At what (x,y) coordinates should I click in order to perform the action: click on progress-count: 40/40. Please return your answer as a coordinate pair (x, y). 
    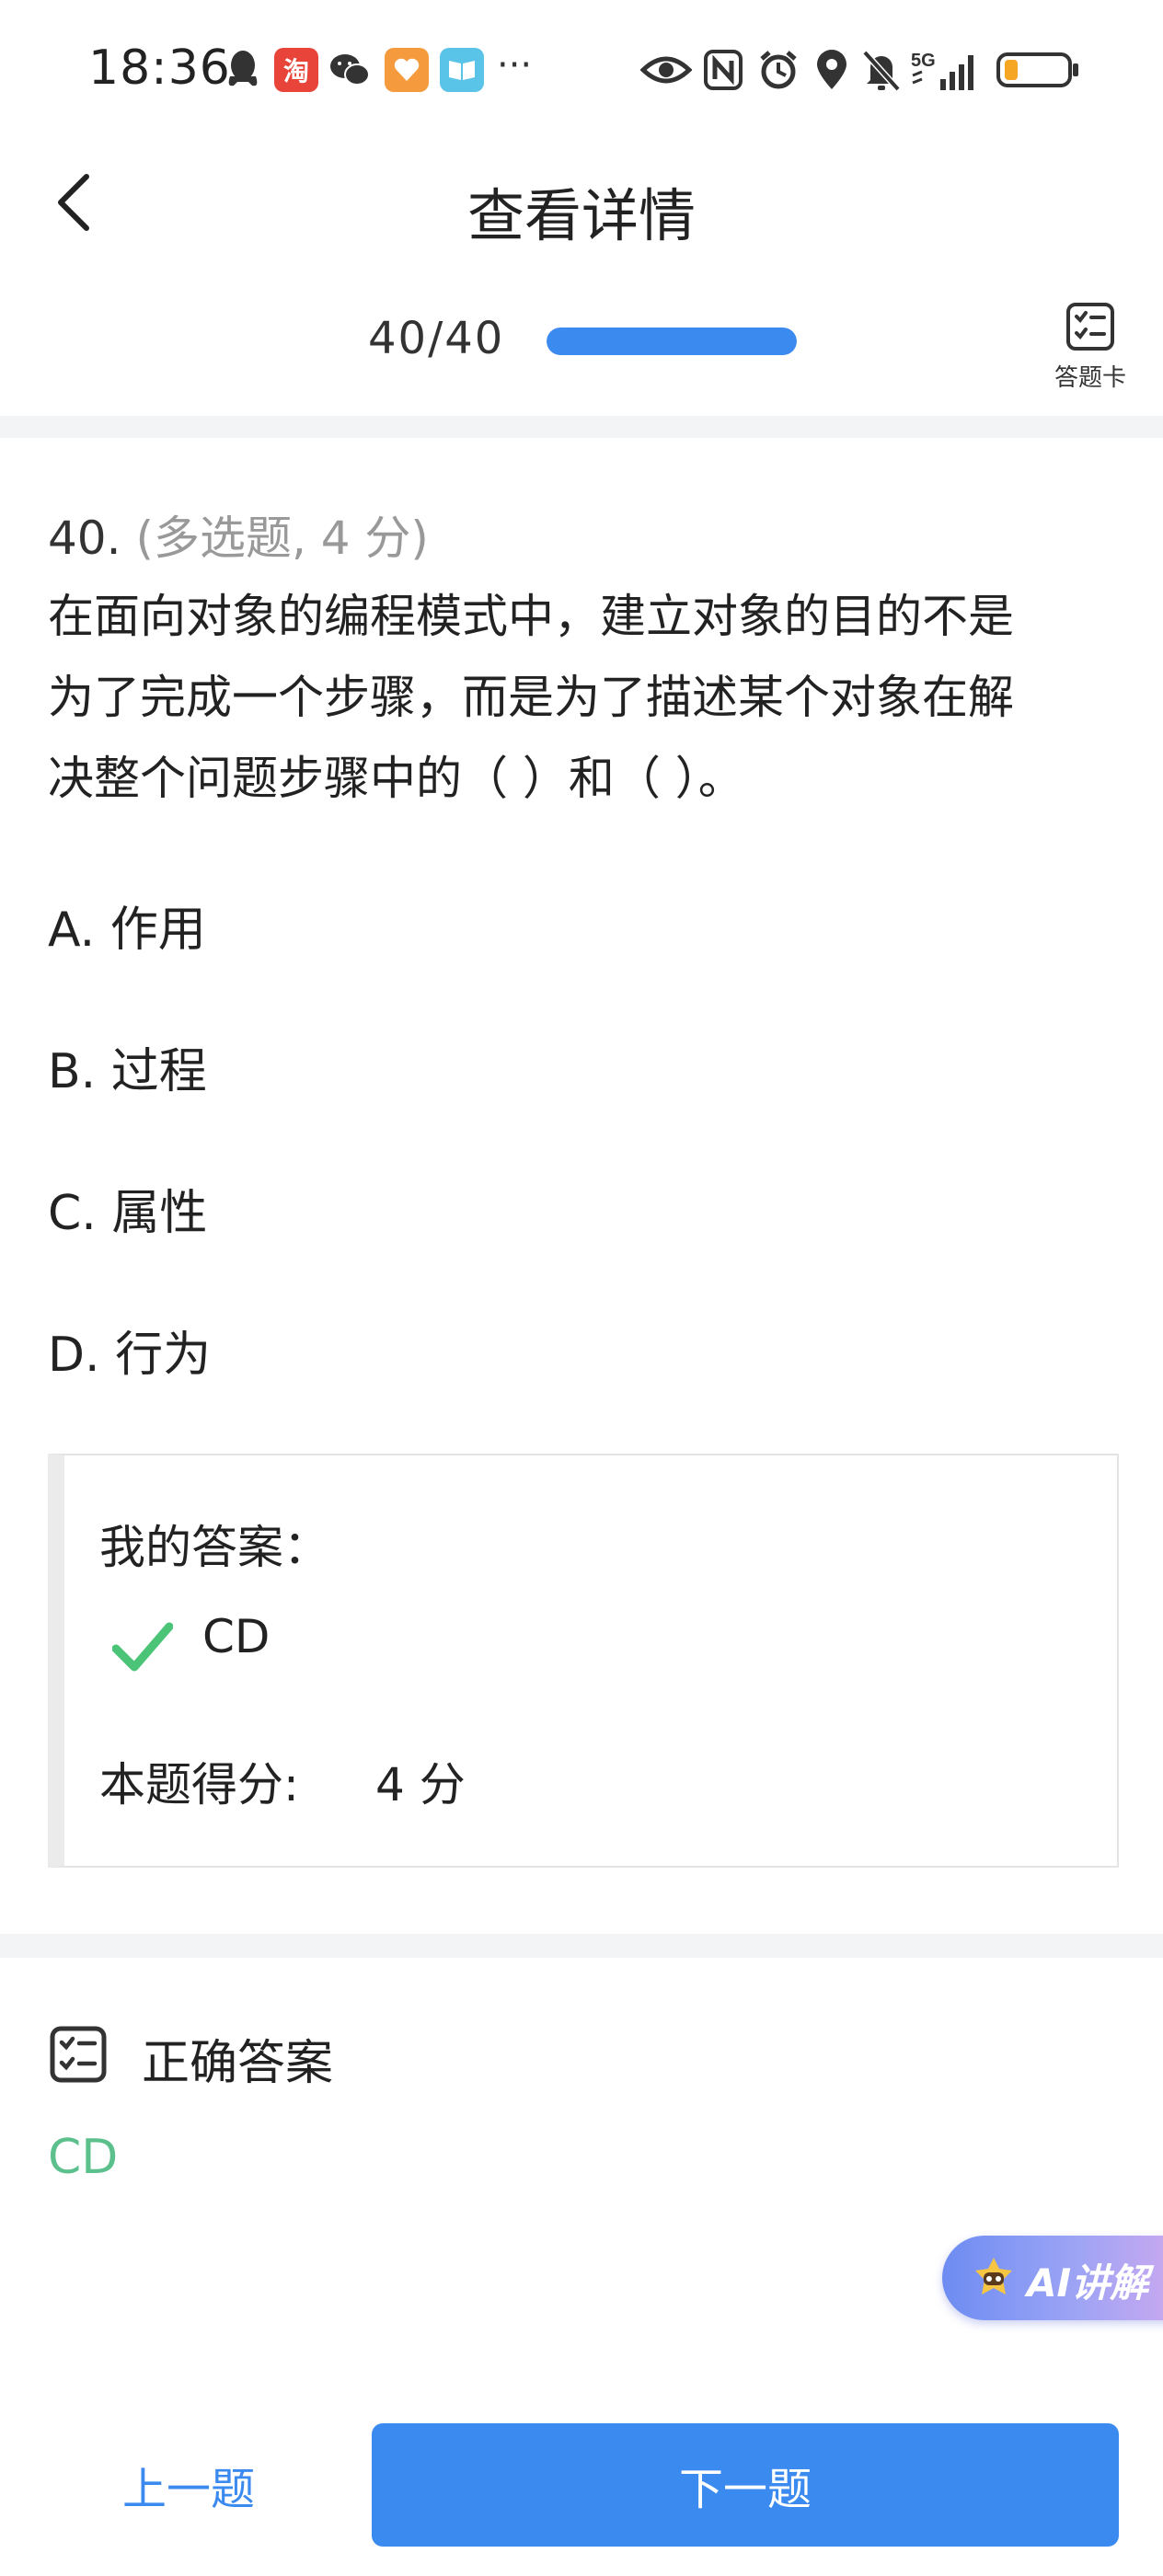
    Looking at the image, I should click on (437, 338).